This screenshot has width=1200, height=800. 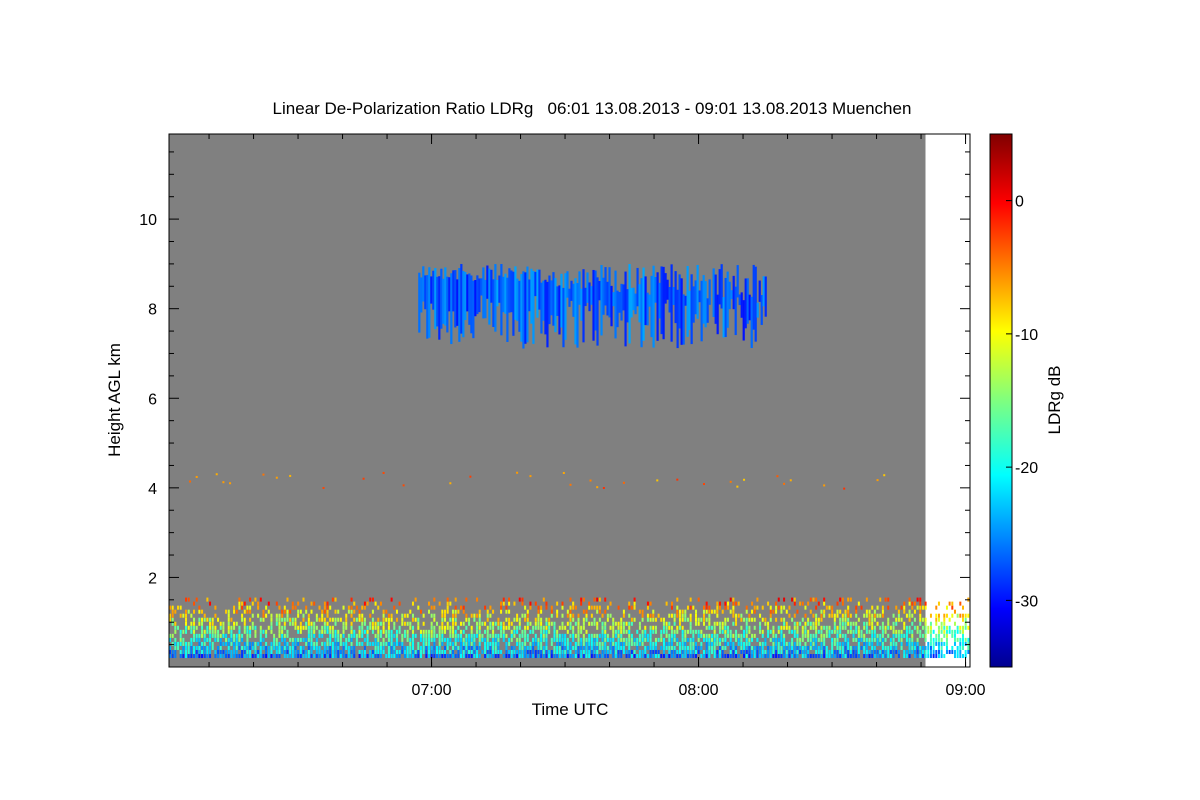 I want to click on colorbar-label: LDRg dB, so click(x=1054, y=400).